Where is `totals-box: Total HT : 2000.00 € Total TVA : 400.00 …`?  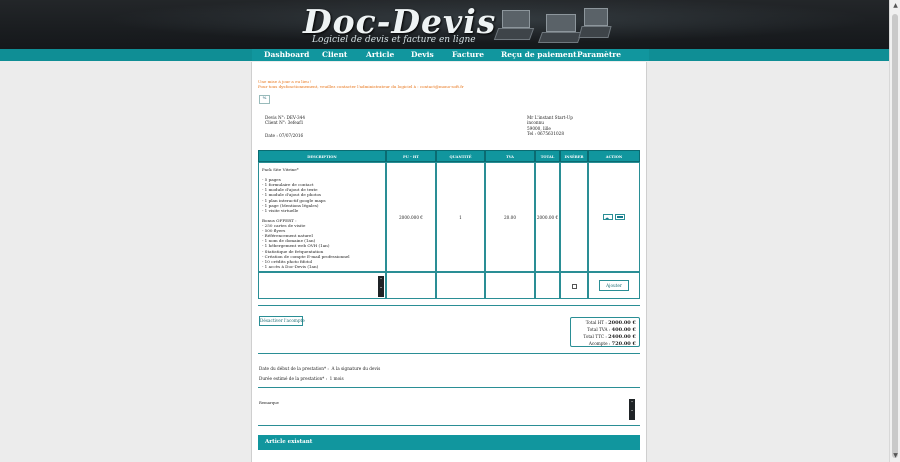
totals-box: Total HT : 2000.00 € Total TVA : 400.00 … is located at coordinates (605, 332).